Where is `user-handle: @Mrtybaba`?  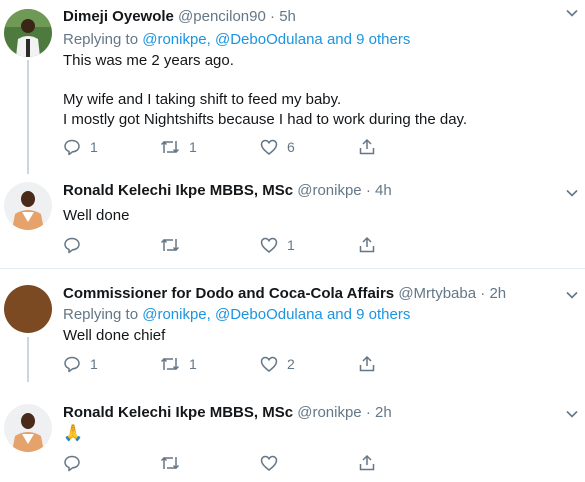 user-handle: @Mrtybaba is located at coordinates (437, 293).